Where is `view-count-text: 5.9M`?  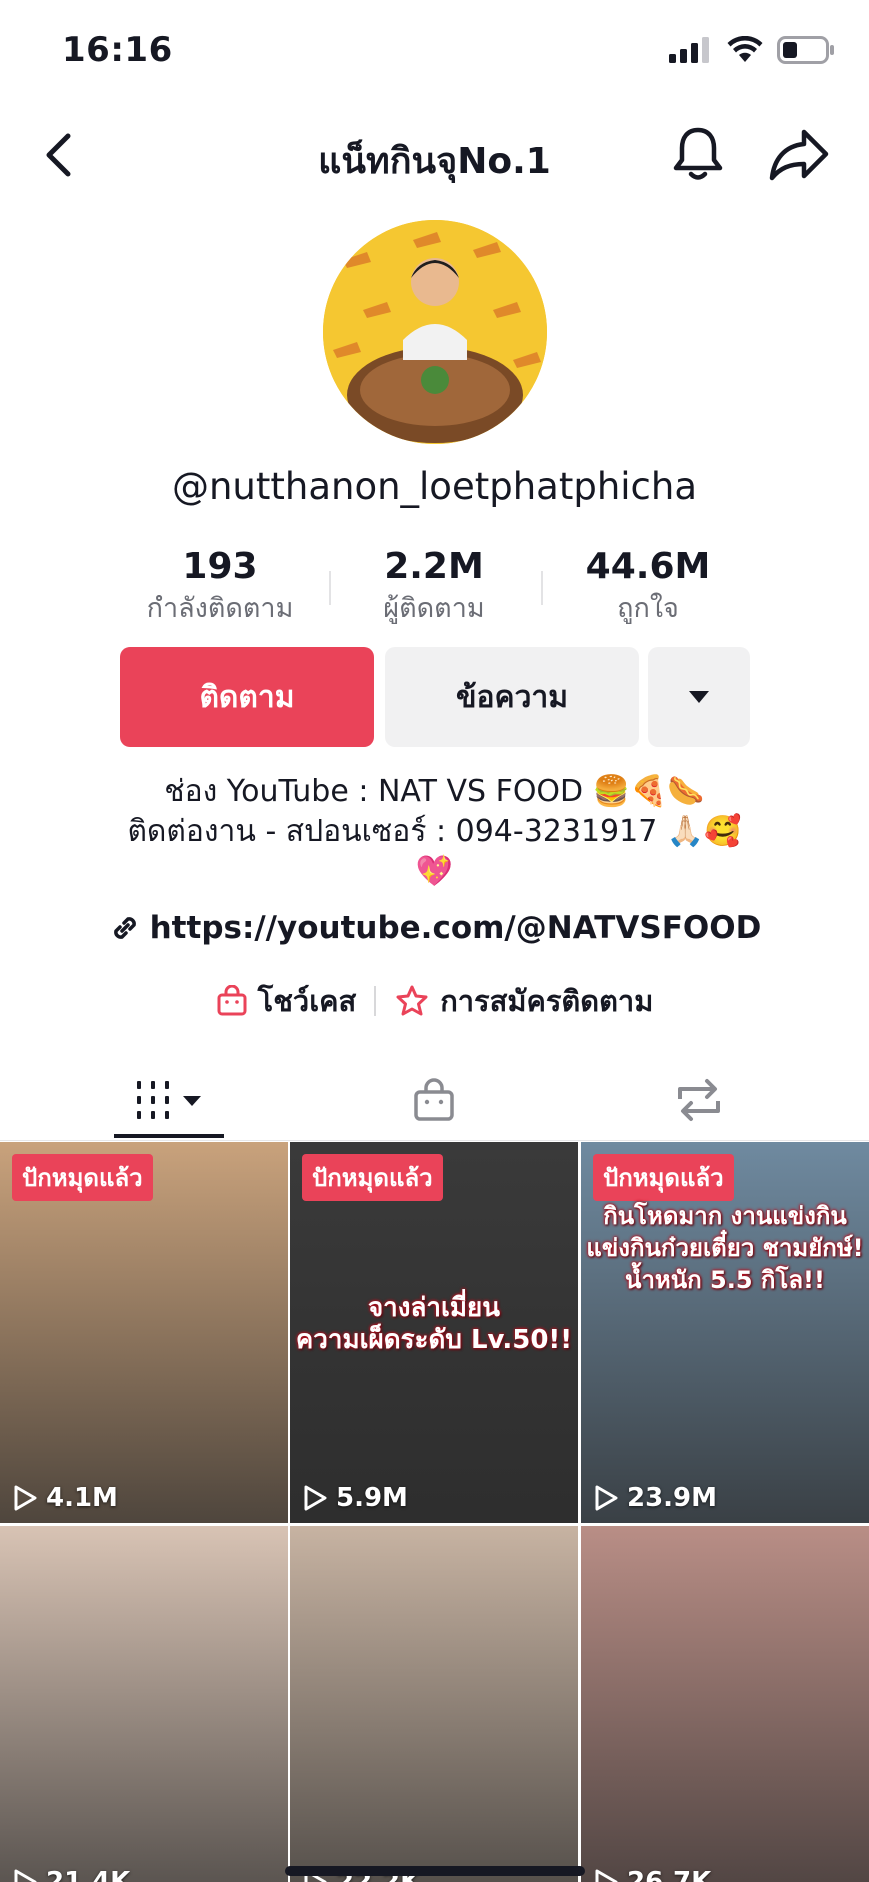 view-count-text: 5.9M is located at coordinates (372, 1498).